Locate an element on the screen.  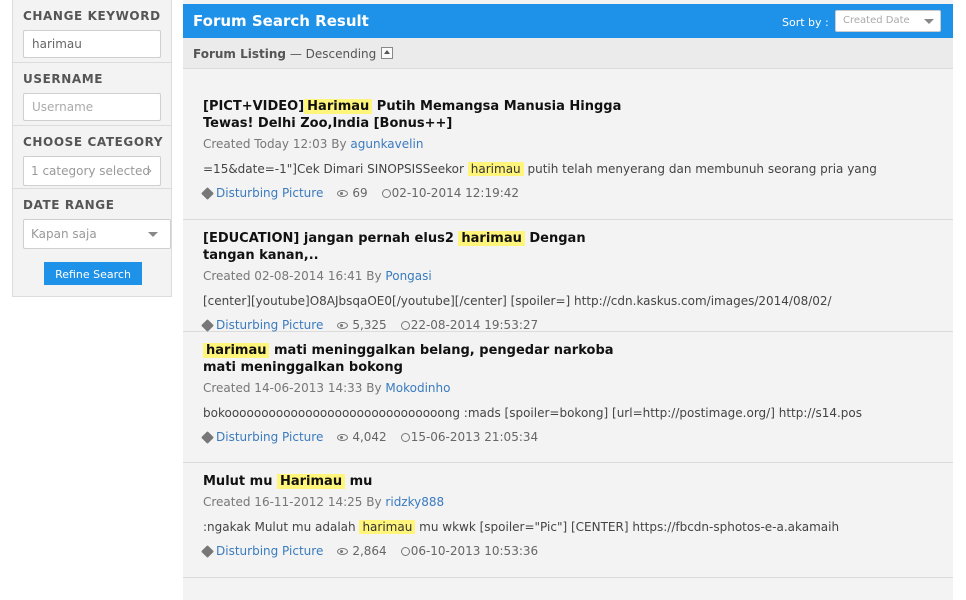
title-text: mu is located at coordinates (361, 481).